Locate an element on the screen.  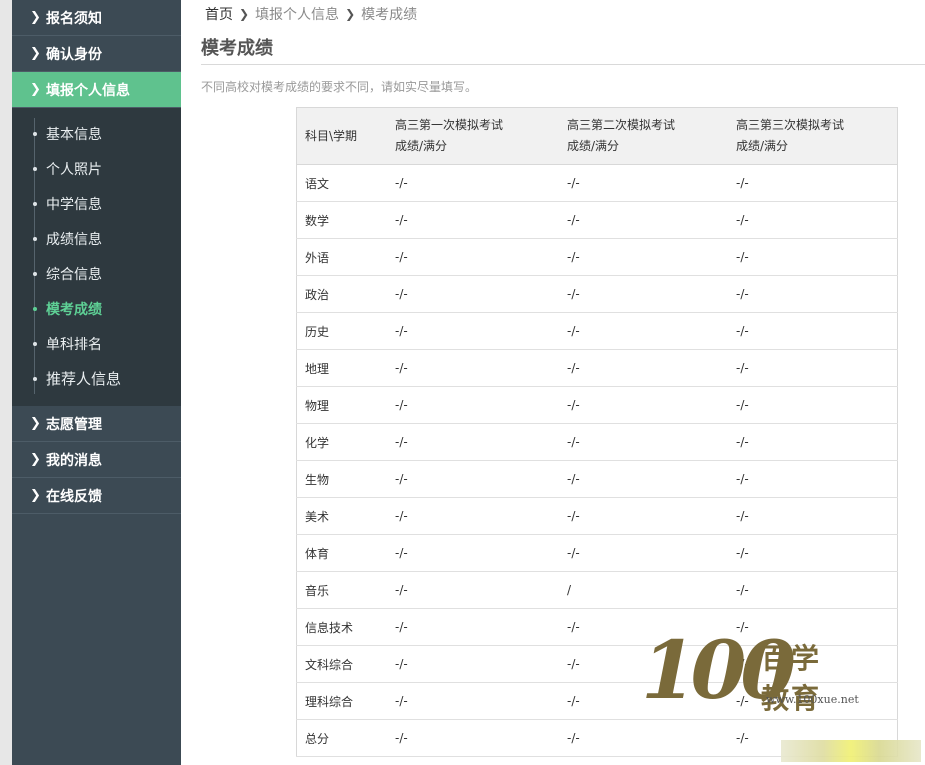
subject-cell: 化学 is located at coordinates (341, 442).